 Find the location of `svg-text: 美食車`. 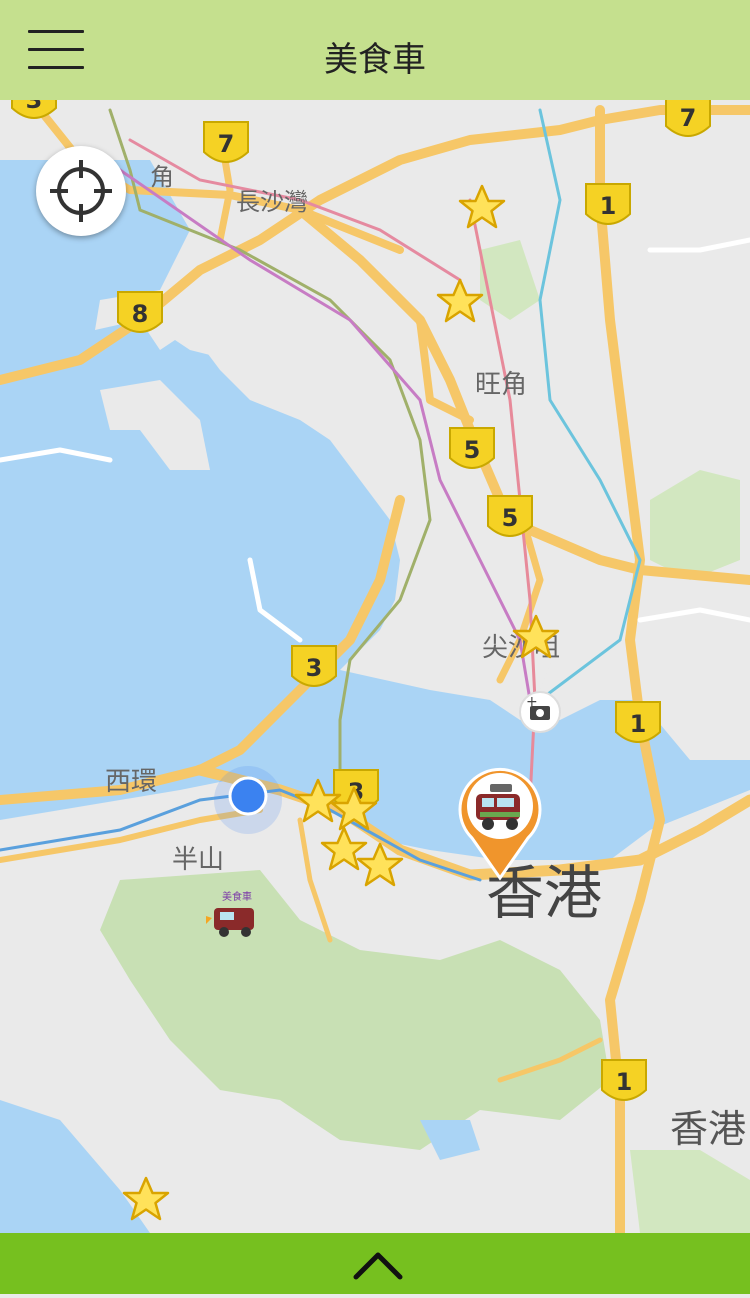

svg-text: 美食車 is located at coordinates (237, 896).